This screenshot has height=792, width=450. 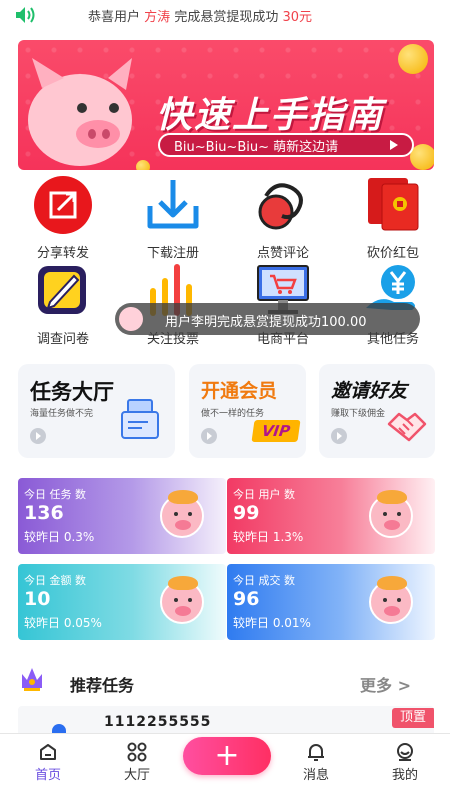 What do you see at coordinates (331, 602) in the screenshot?
I see `stat-card-deals: 今日 成交 数 96 较昨日 0.01%` at bounding box center [331, 602].